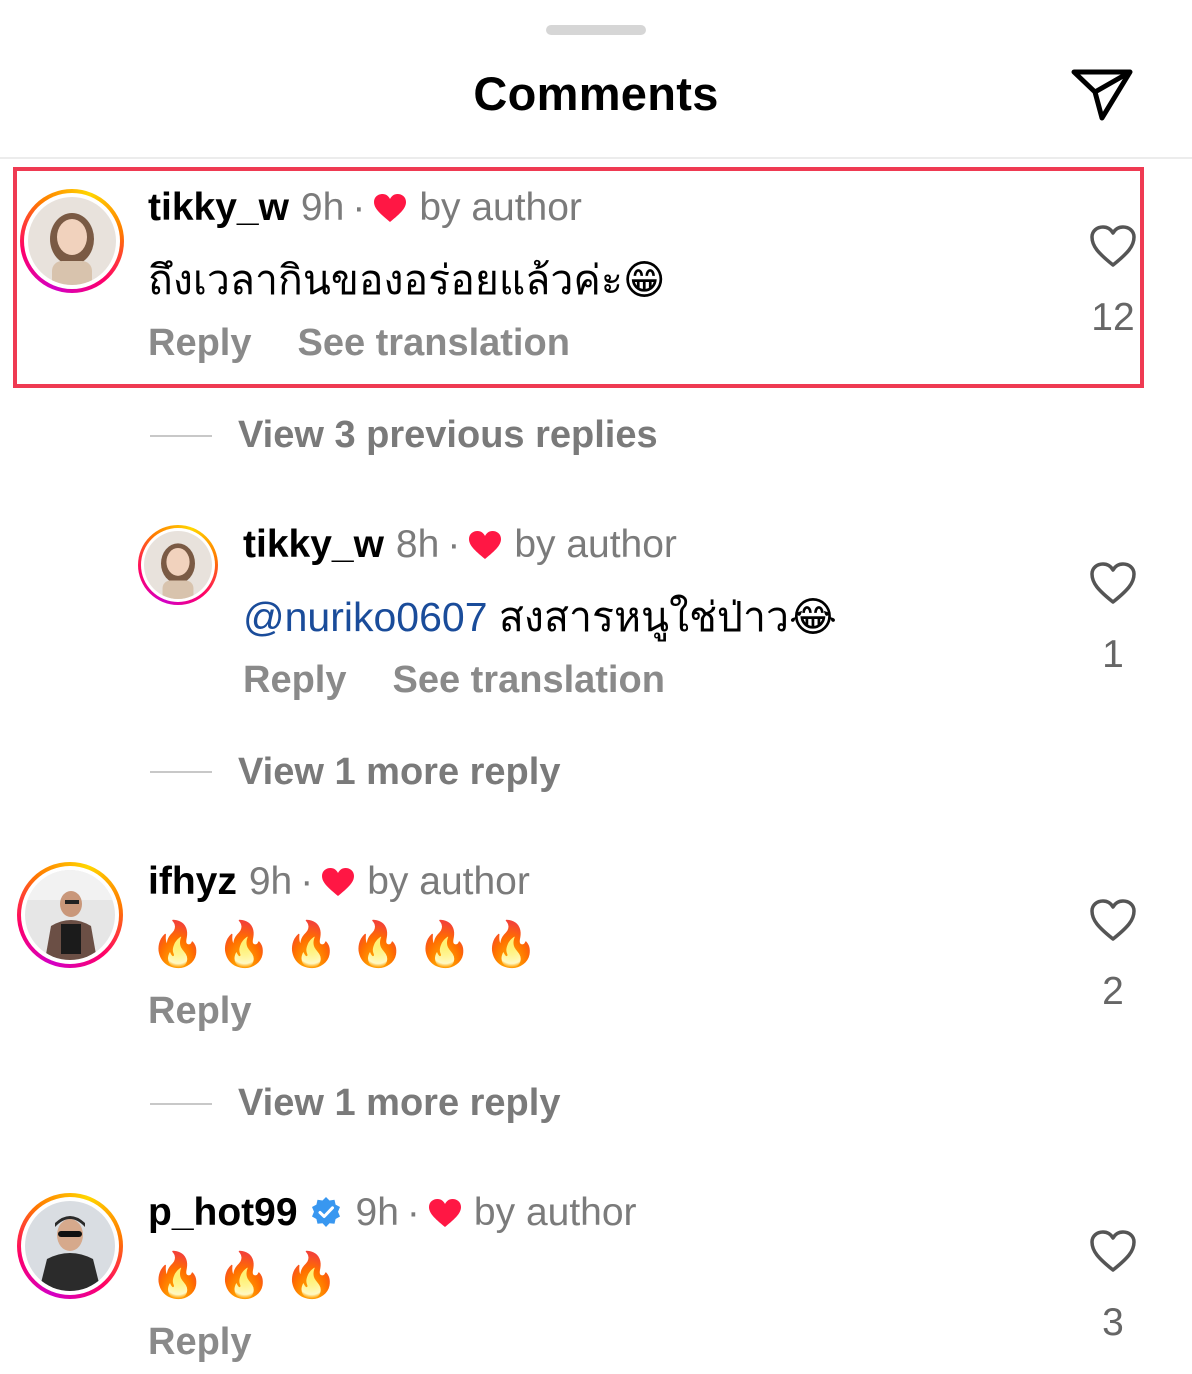 Image resolution: width=1192 pixels, height=1374 pixels. I want to click on comment-text: 🔥🔥🔥🔥🔥🔥, so click(350, 944).